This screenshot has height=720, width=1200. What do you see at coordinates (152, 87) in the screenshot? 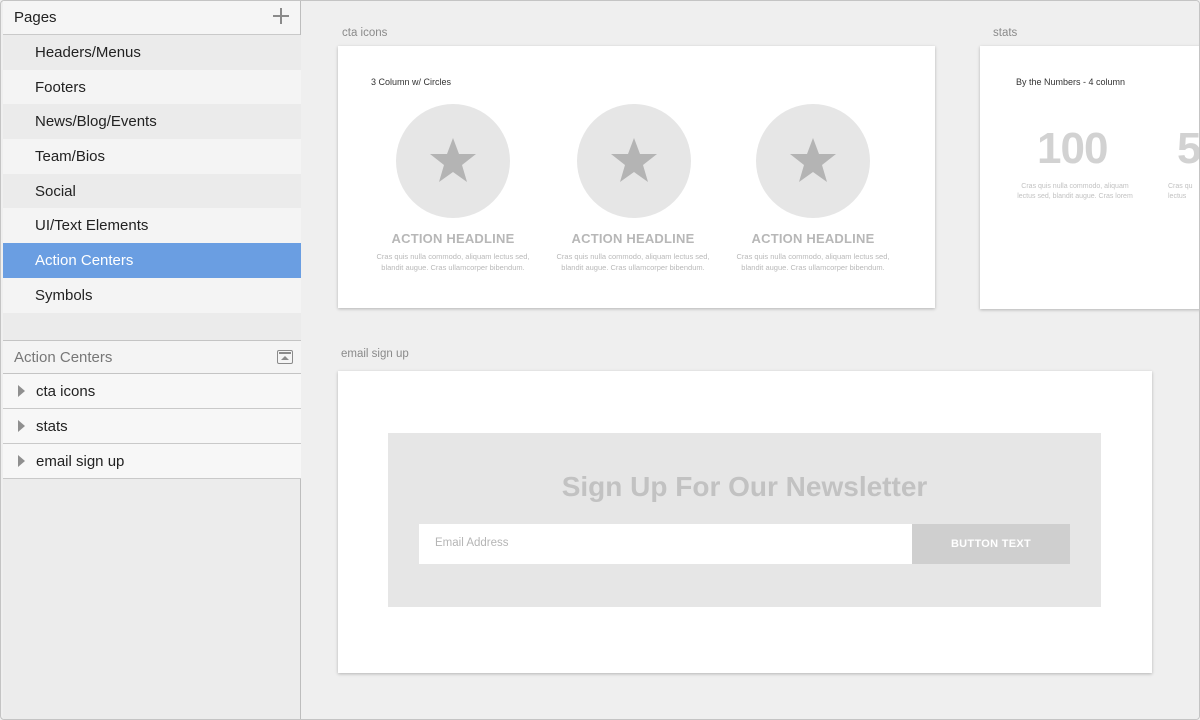
I see `page-item-footers: Footers` at bounding box center [152, 87].